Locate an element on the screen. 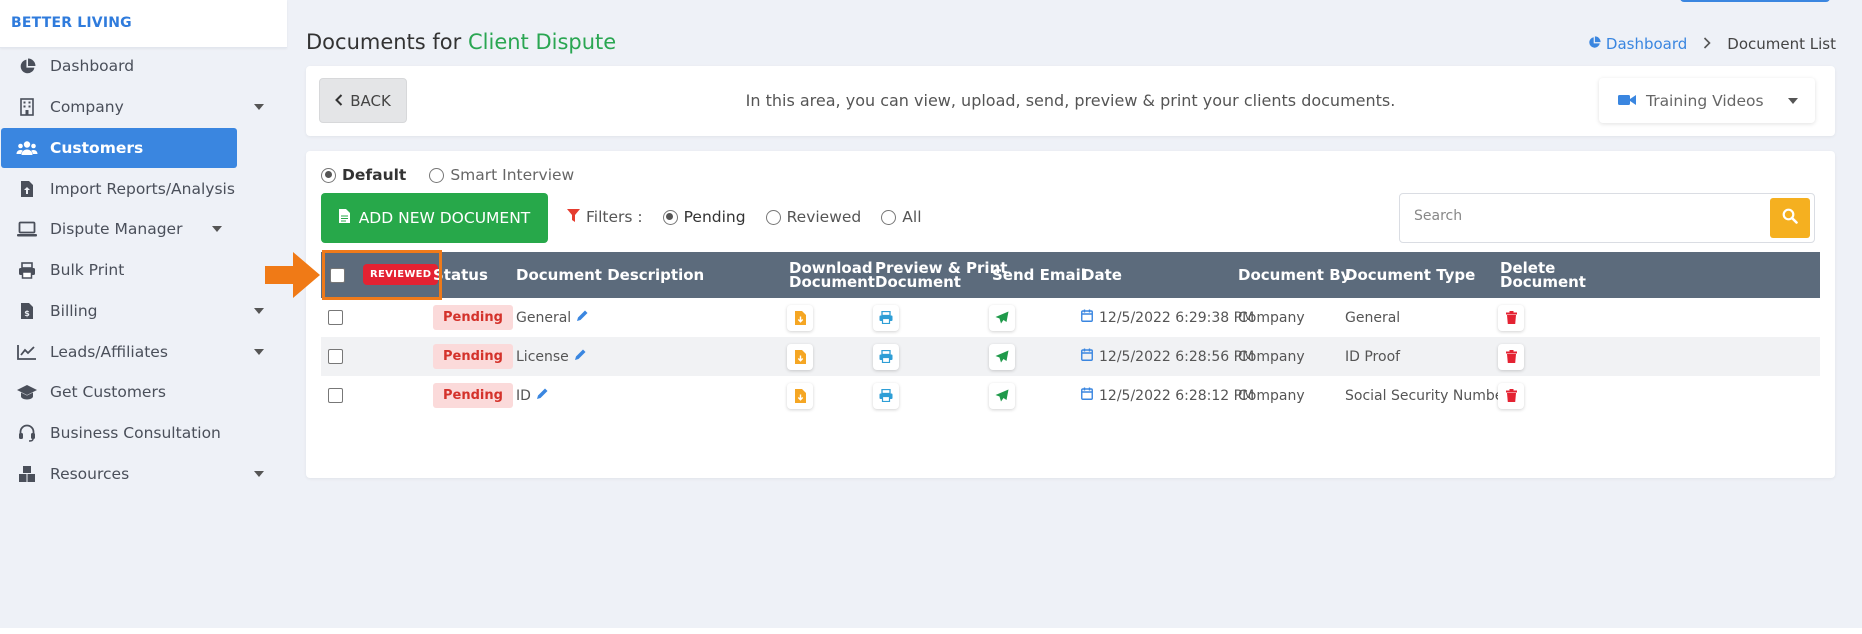  document-date: 12/5/2022 6:28:12 PM is located at coordinates (1177, 395).